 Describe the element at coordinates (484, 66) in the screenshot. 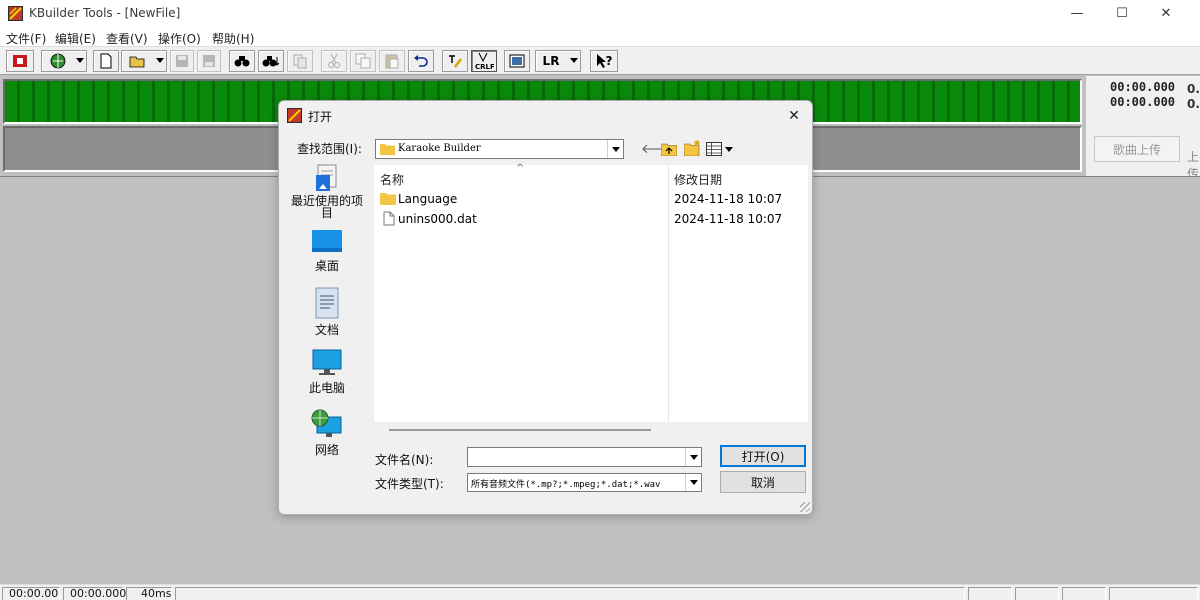

I see `svg-text: CRLF` at that location.